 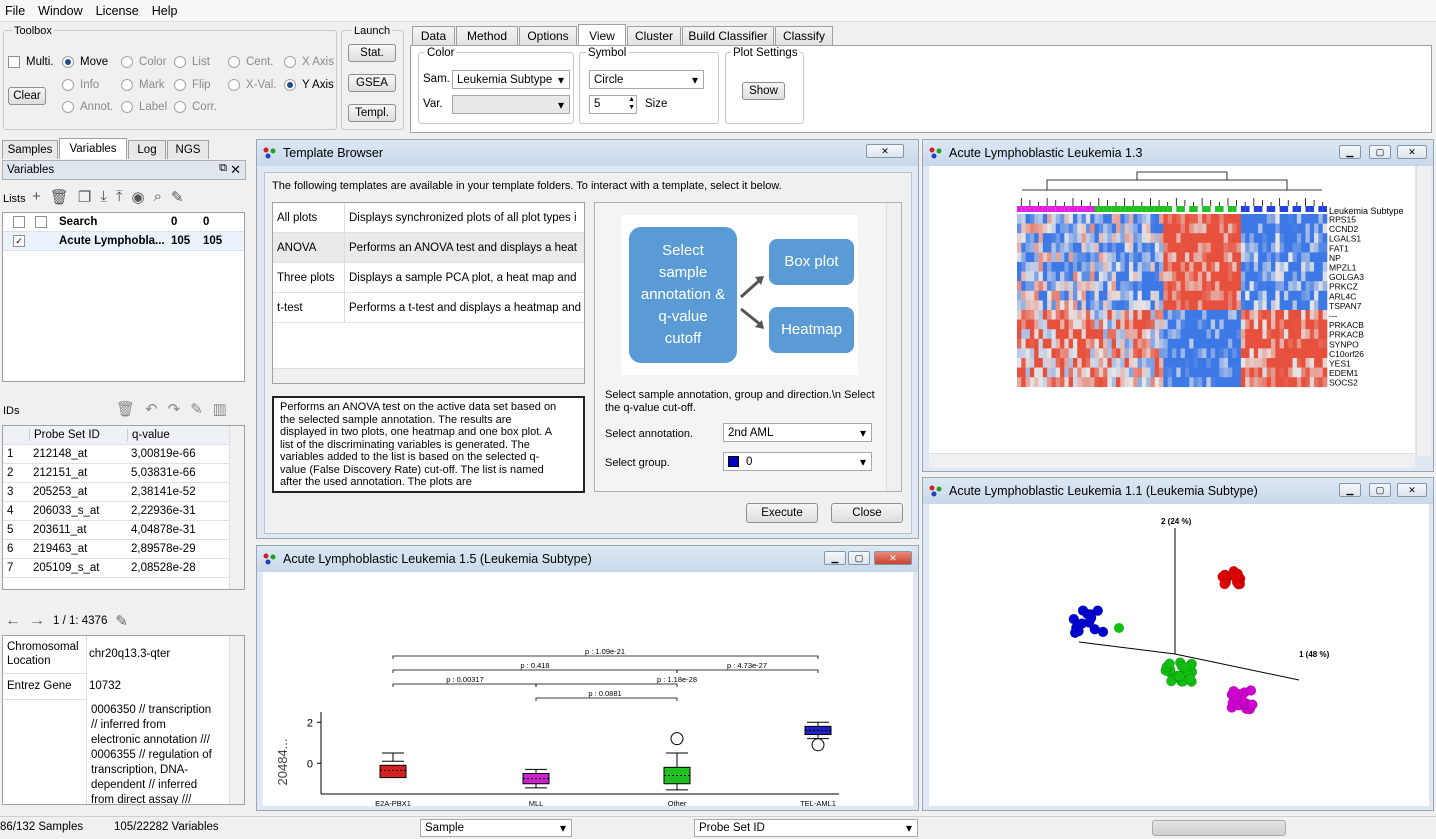 I want to click on menu-file: File, so click(x=16, y=11).